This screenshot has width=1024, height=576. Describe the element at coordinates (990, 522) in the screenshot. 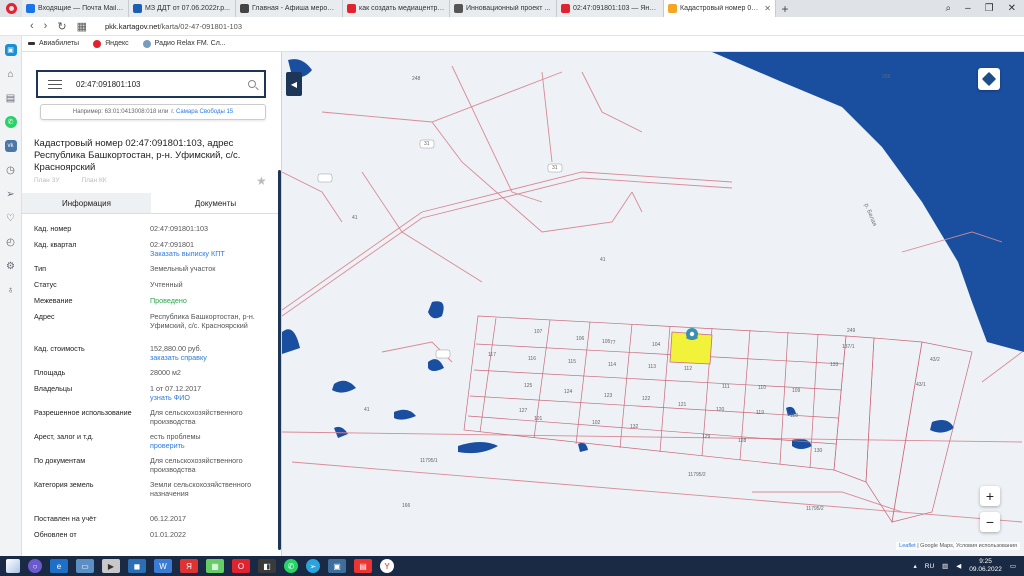

I see `zoom-out-button: −` at that location.